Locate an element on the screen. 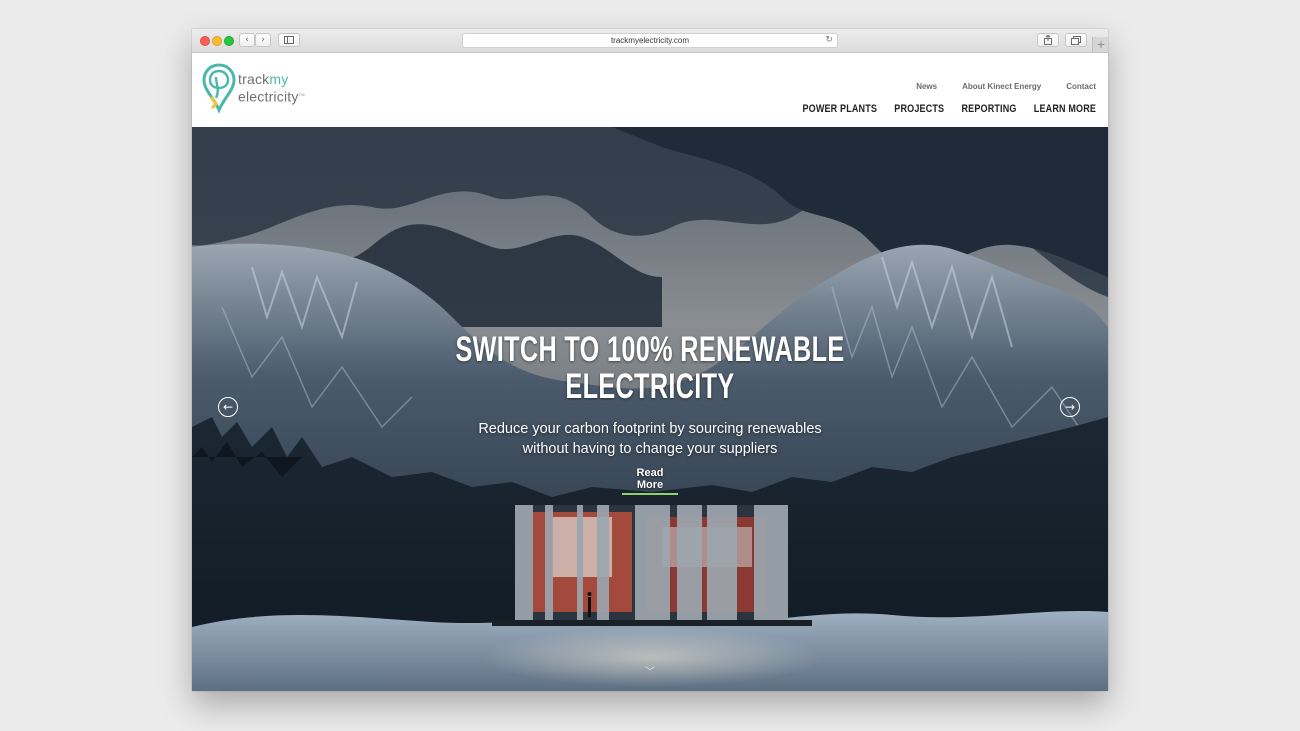 The width and height of the screenshot is (1300, 731). nav-projects: PROJECTS is located at coordinates (919, 109).